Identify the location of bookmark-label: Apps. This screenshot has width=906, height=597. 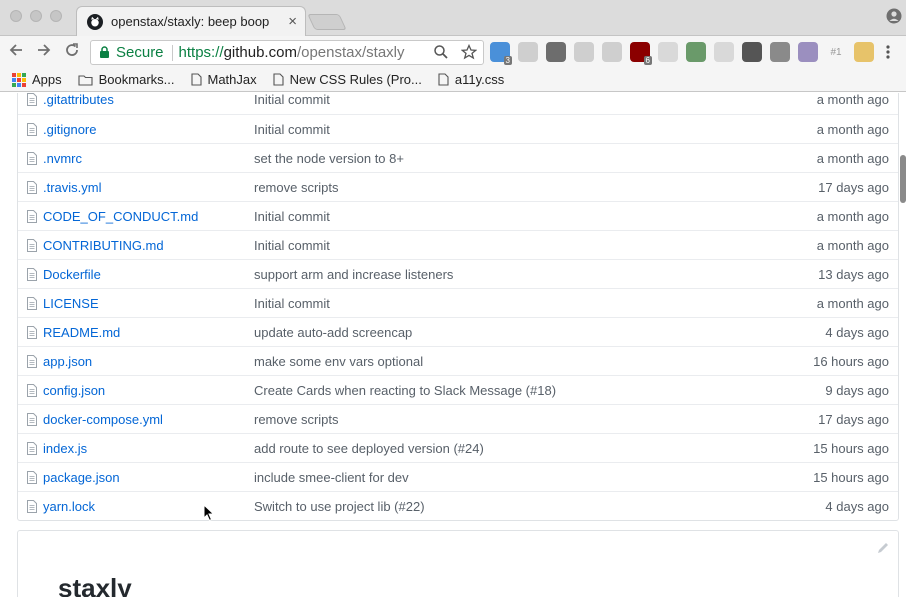
(47, 79).